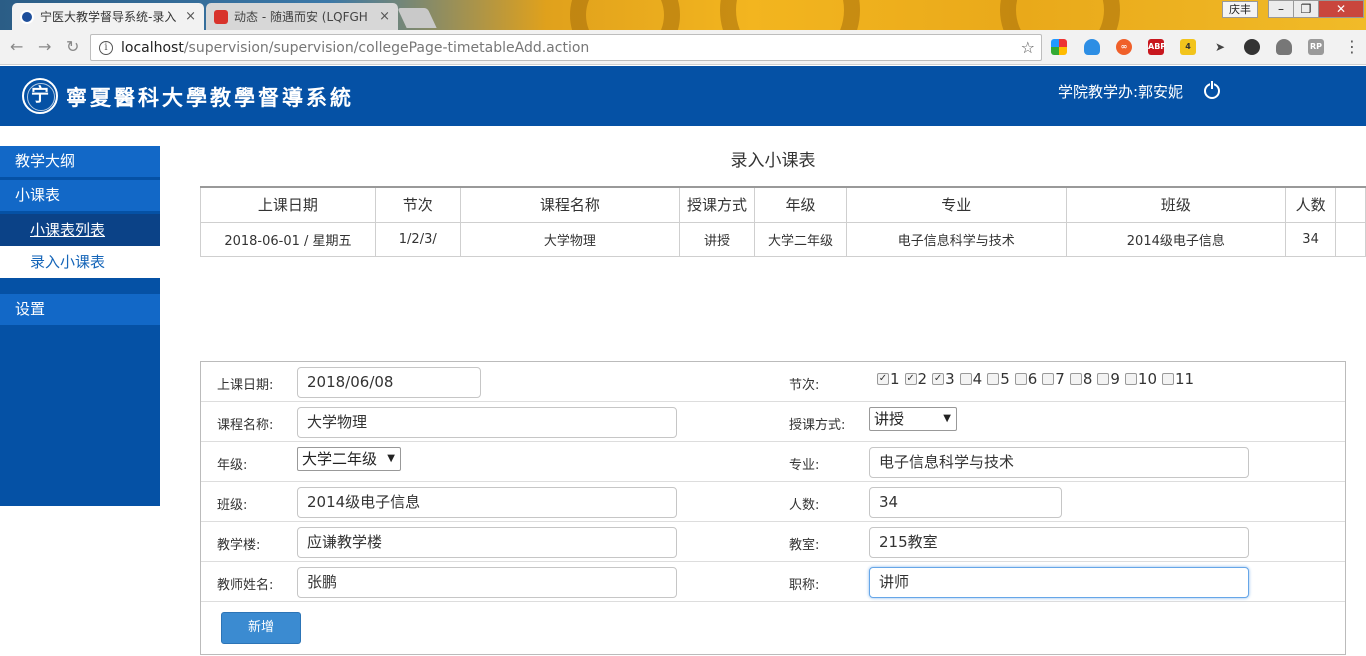  Describe the element at coordinates (487, 502) in the screenshot. I see `class-input: 2014级电子信息` at that location.